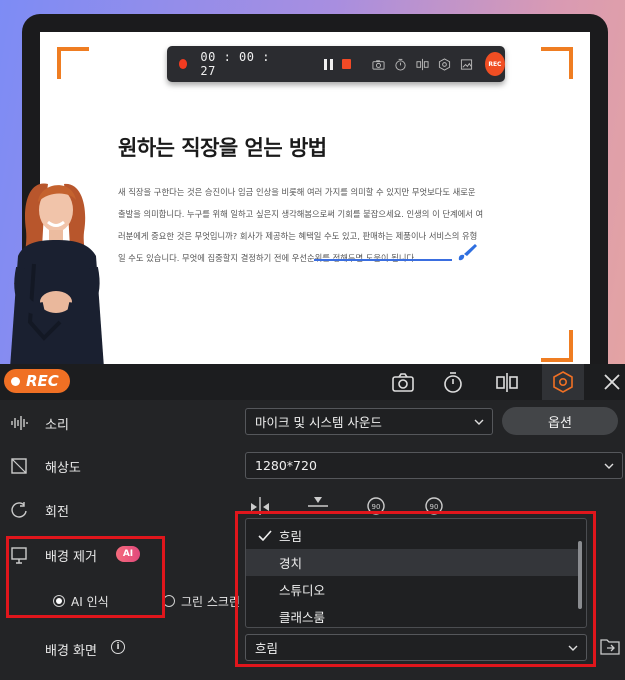  Describe the element at coordinates (467, 252) in the screenshot. I see `paintbrush-icon` at that location.